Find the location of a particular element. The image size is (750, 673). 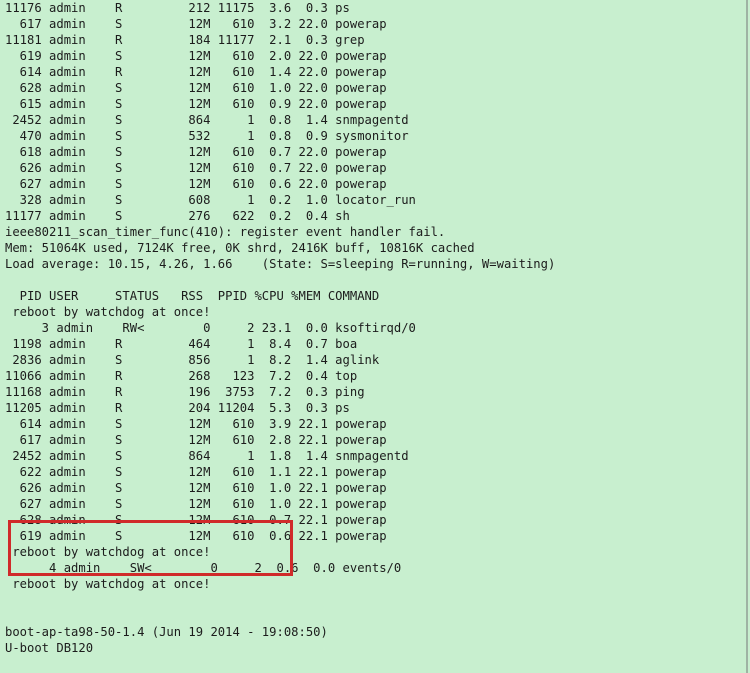

terminal-line: 626 admin S 12M 610 0.7 22.0 powerap is located at coordinates (196, 168).